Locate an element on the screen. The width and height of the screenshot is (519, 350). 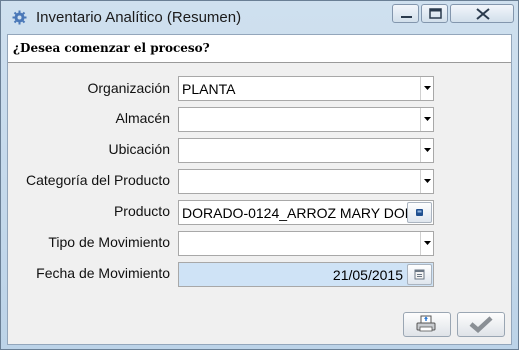
gear-icon is located at coordinates (19, 17).